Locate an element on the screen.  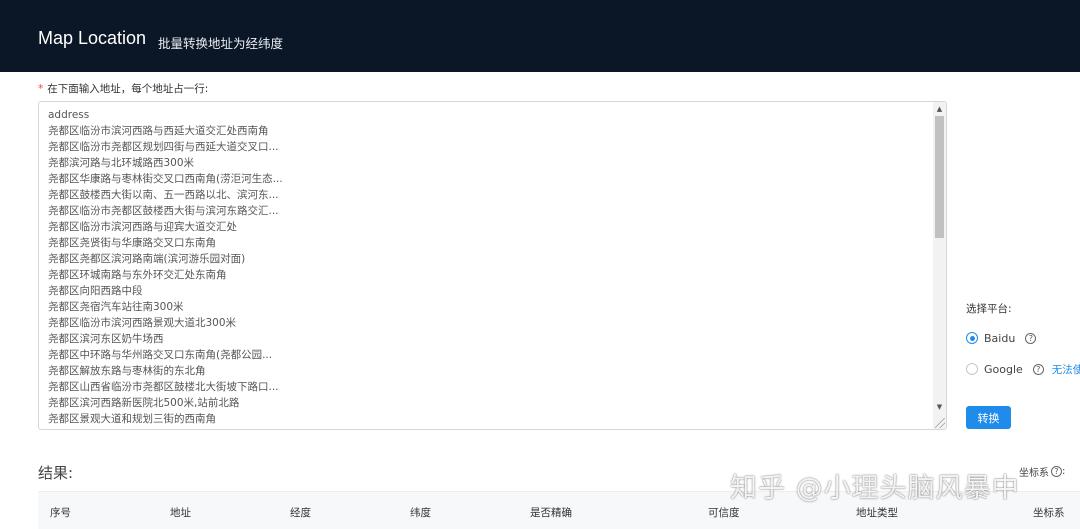
column-header-confidence: 可信度 is located at coordinates (724, 512).